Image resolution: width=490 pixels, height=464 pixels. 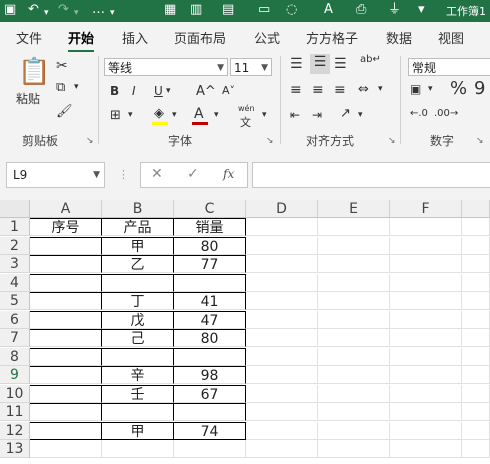 What do you see at coordinates (170, 10) in the screenshot?
I see `table-icon: ▦` at bounding box center [170, 10].